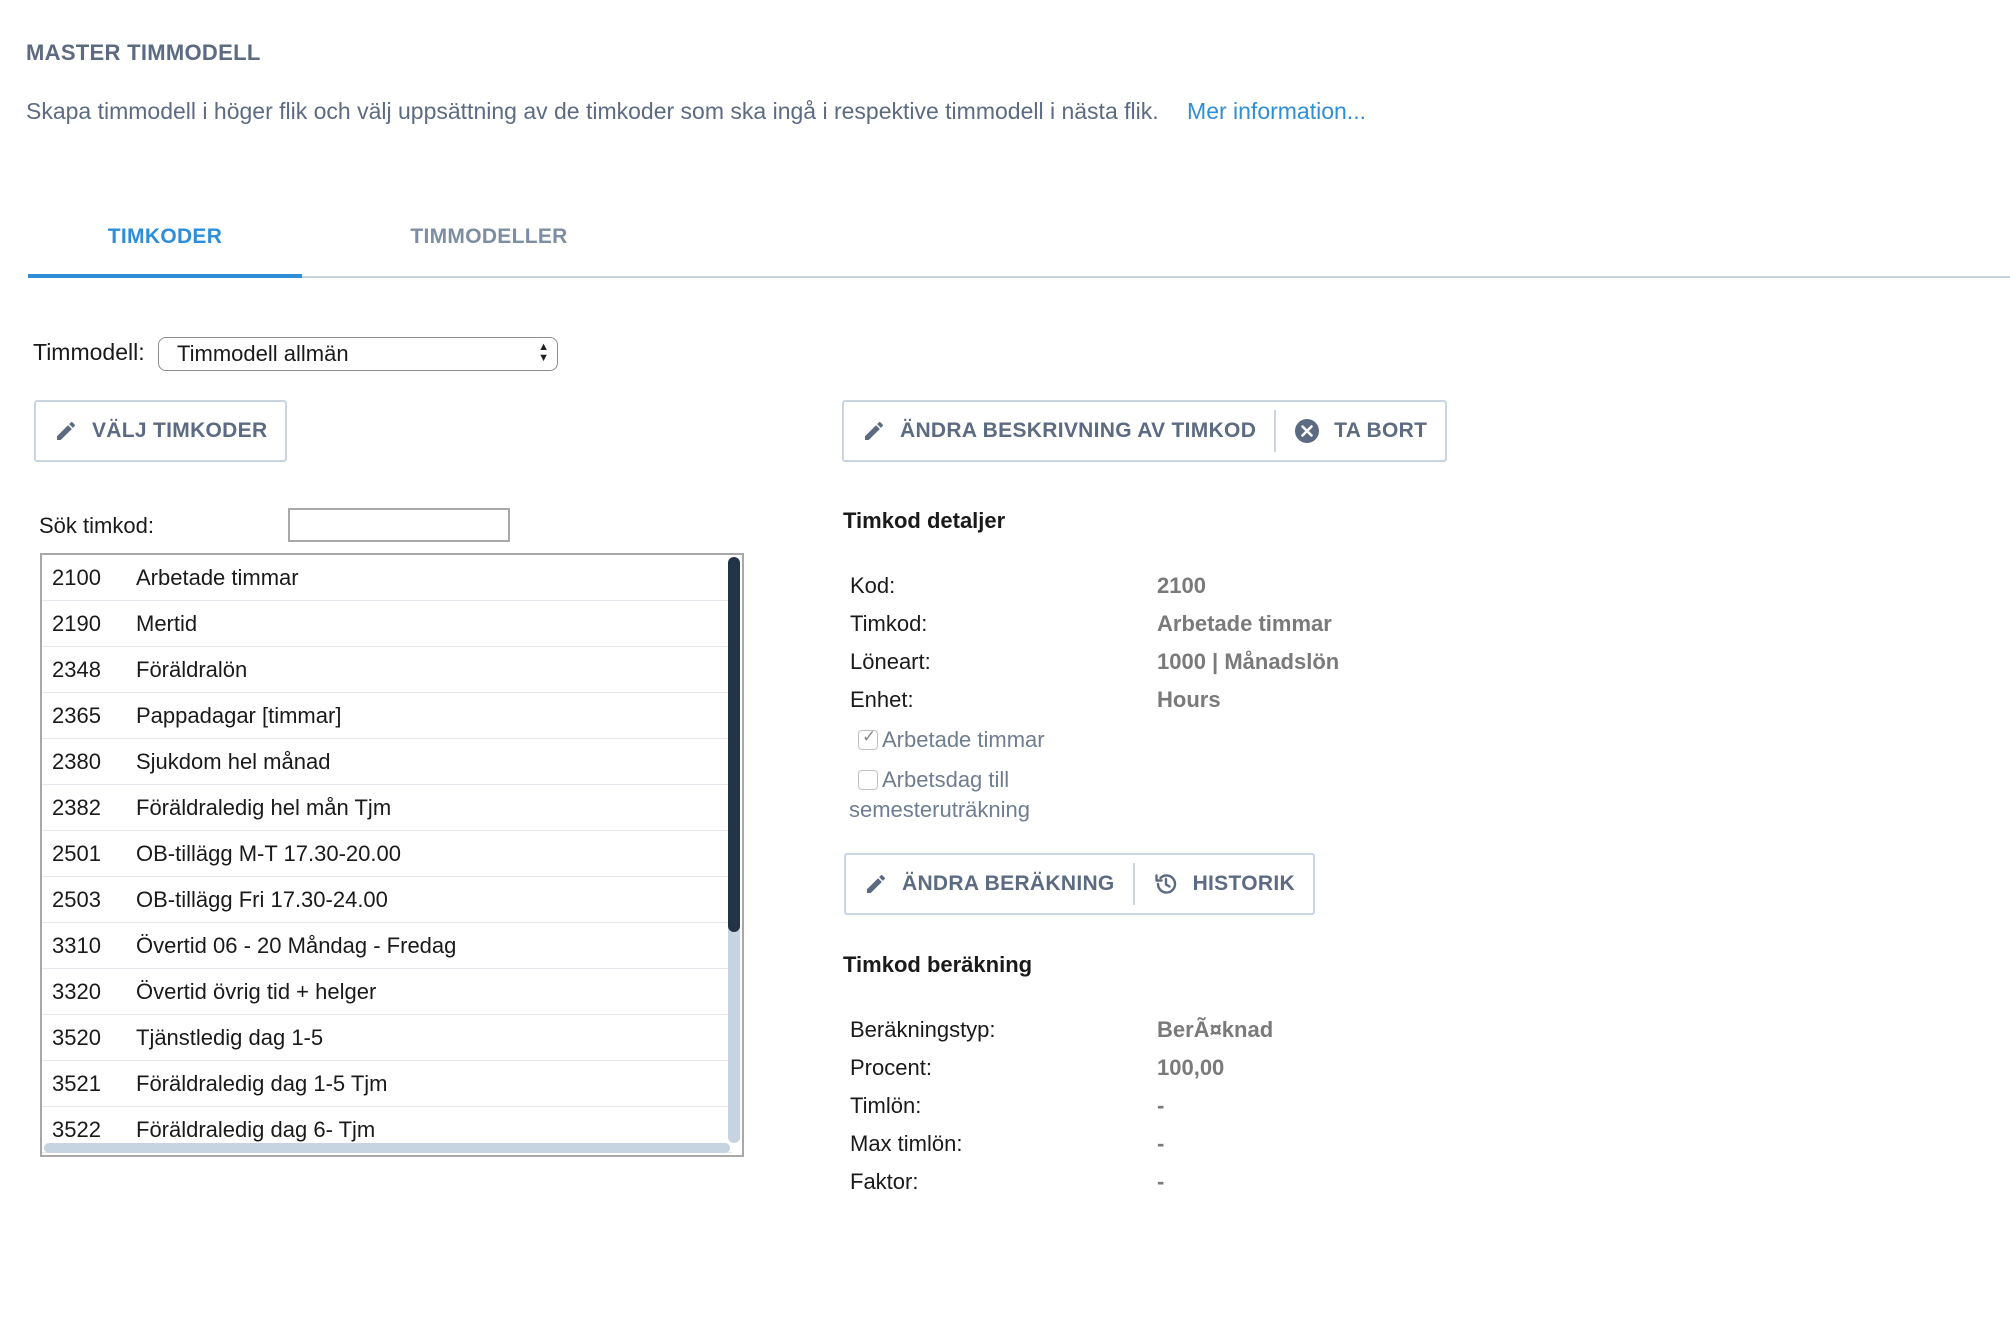  I want to click on worked-hours-checkbox-row: ✓ Arbetade timmar, so click(951, 740).